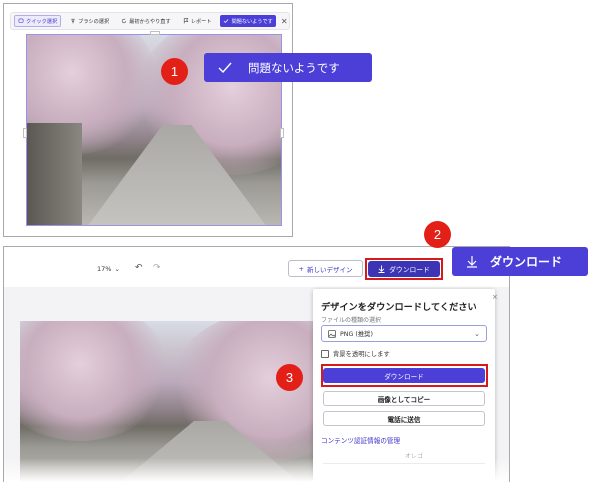 This screenshot has height=485, width=602. Describe the element at coordinates (332, 333) in the screenshot. I see `image-icon` at that location.